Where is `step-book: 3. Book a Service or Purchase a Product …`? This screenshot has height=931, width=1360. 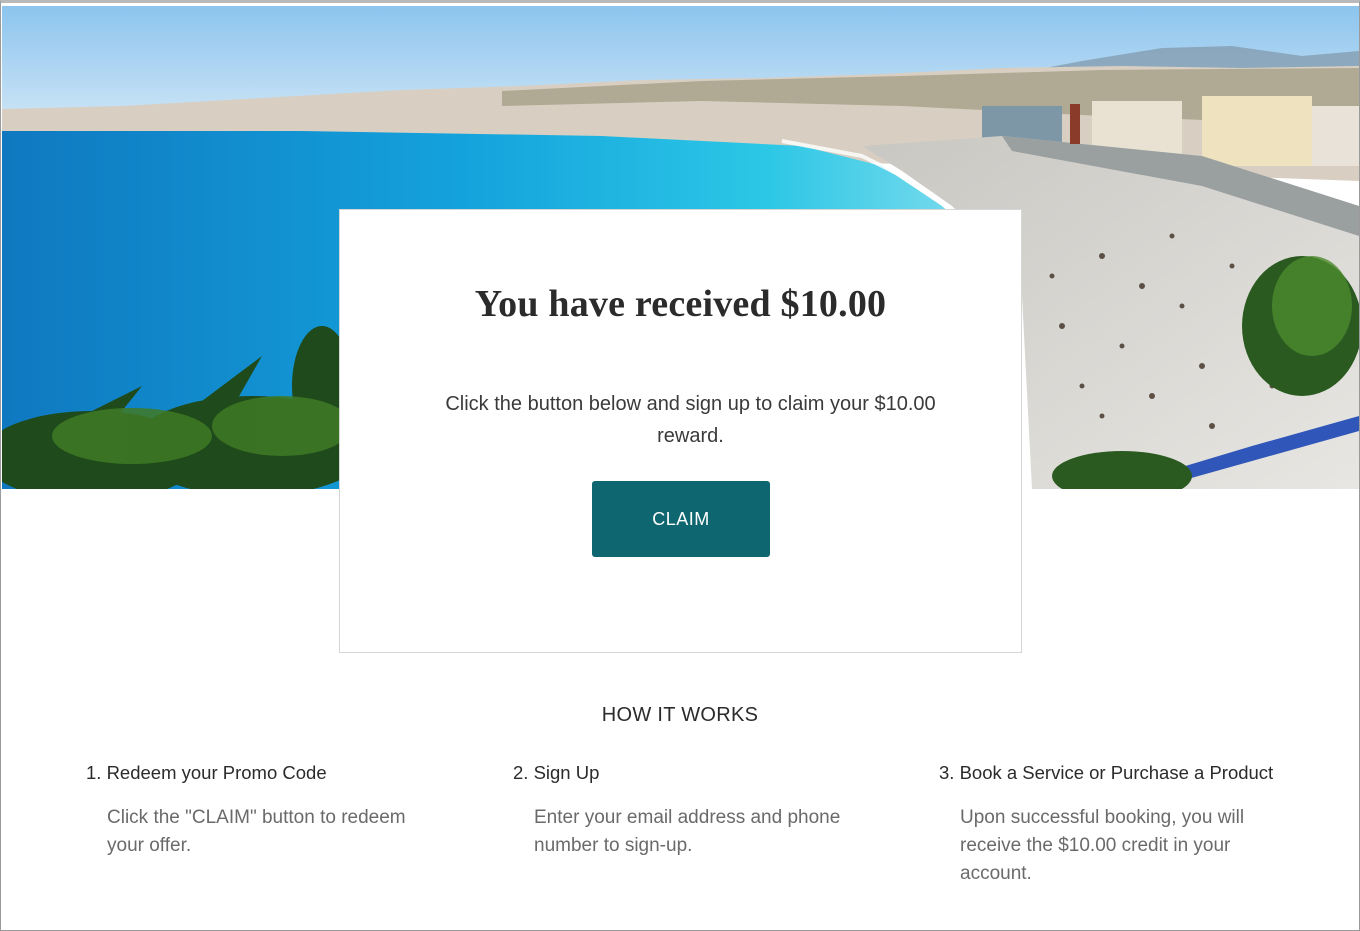
step-book: 3. Book a Service or Purchase a Product … is located at coordinates (1139, 825).